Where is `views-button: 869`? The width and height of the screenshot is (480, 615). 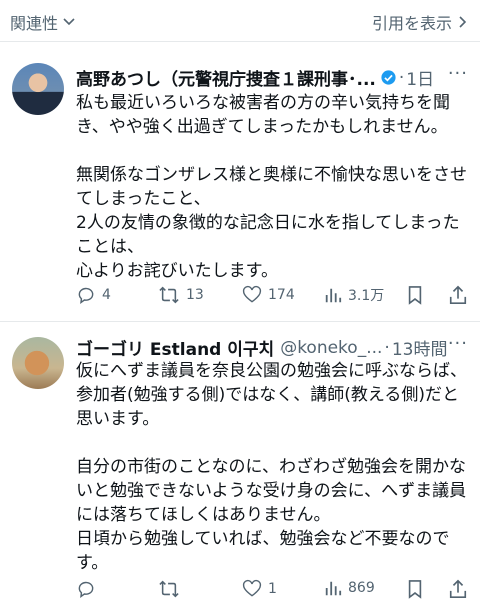 views-button: 869 is located at coordinates (349, 588).